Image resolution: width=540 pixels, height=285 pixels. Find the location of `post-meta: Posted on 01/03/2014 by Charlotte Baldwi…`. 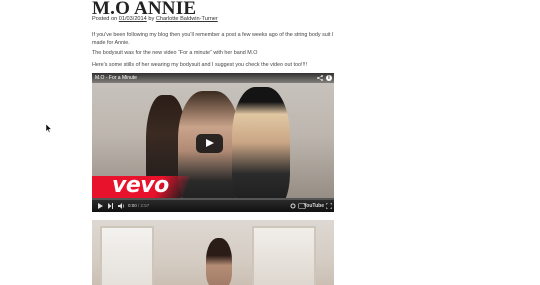

post-meta: Posted on 01/03/2014 by Charlotte Baldwi… is located at coordinates (155, 19).